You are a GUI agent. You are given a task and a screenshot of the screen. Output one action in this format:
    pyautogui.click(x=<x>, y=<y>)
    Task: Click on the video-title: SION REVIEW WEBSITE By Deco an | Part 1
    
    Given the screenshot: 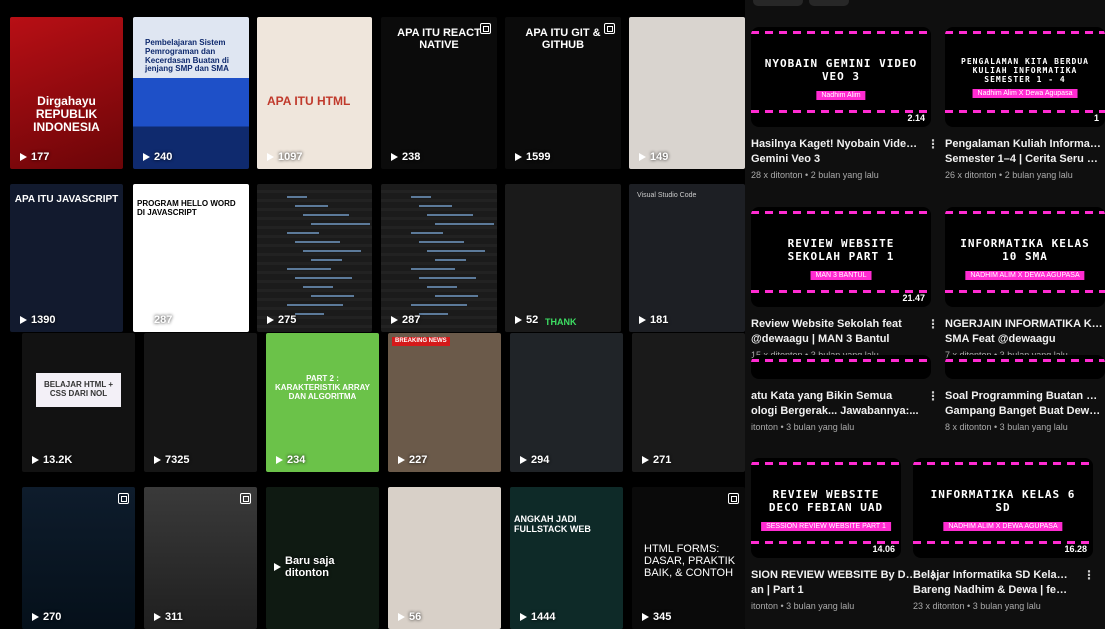 What is the action you would take?
    pyautogui.click(x=835, y=583)
    